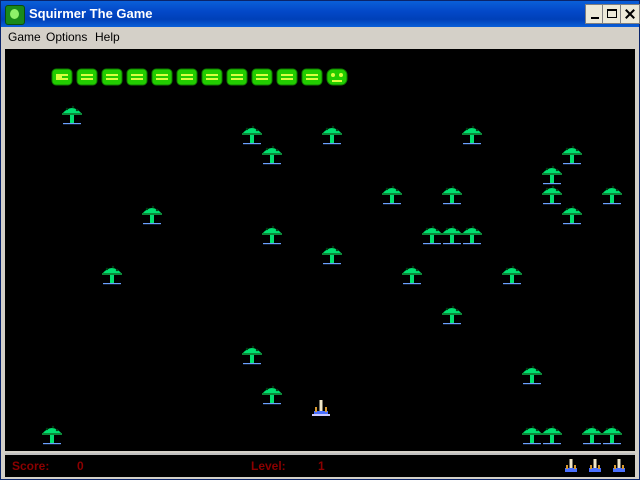 Image resolution: width=640 pixels, height=480 pixels. Describe the element at coordinates (91, 13) in the screenshot. I see `window-title: Squirmer The Game` at that location.